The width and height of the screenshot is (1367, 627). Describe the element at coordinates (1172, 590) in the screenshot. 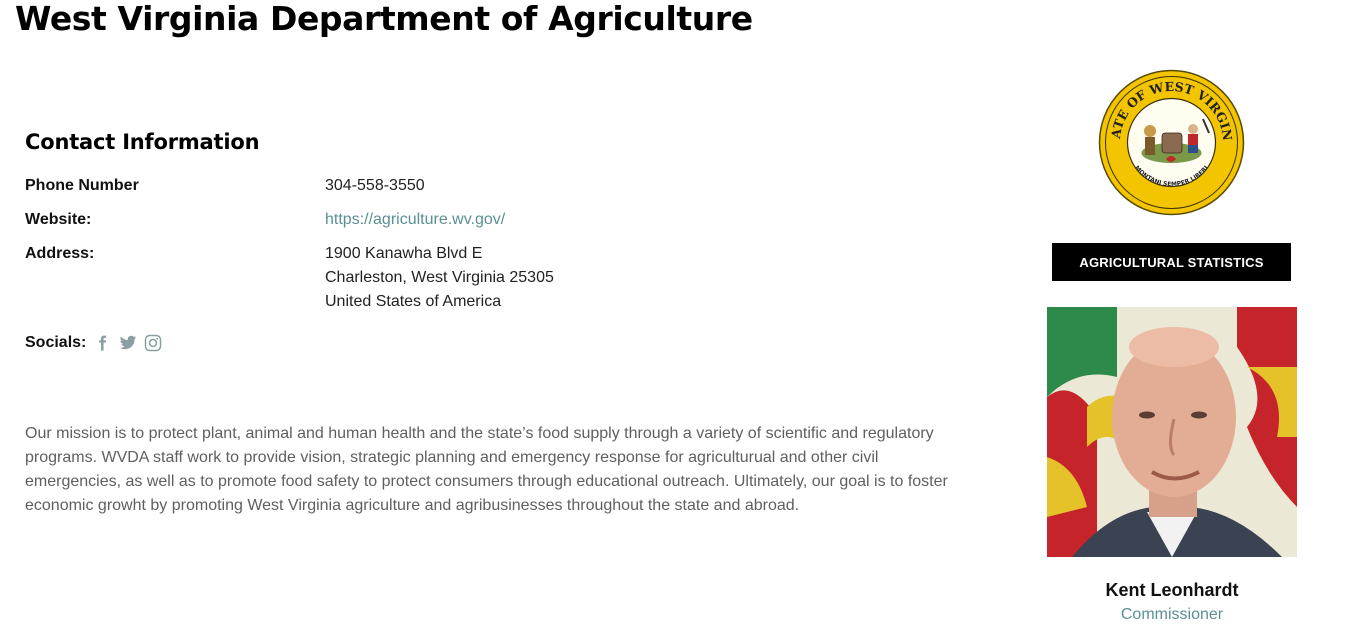

I see `commissioner-name: Kent Leonhardt` at that location.